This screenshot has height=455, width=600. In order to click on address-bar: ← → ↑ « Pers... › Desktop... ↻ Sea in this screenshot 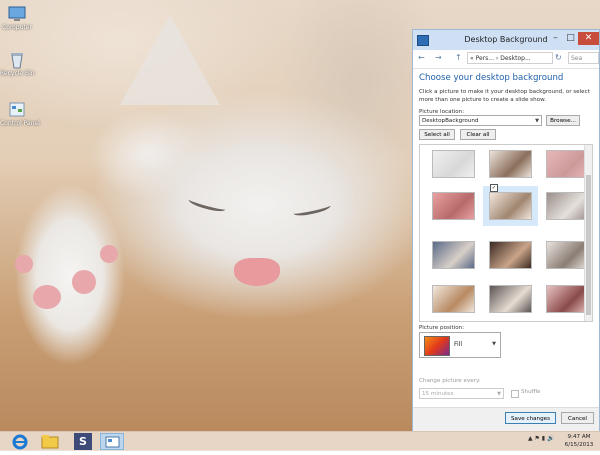, I will do `click(506, 59)`.